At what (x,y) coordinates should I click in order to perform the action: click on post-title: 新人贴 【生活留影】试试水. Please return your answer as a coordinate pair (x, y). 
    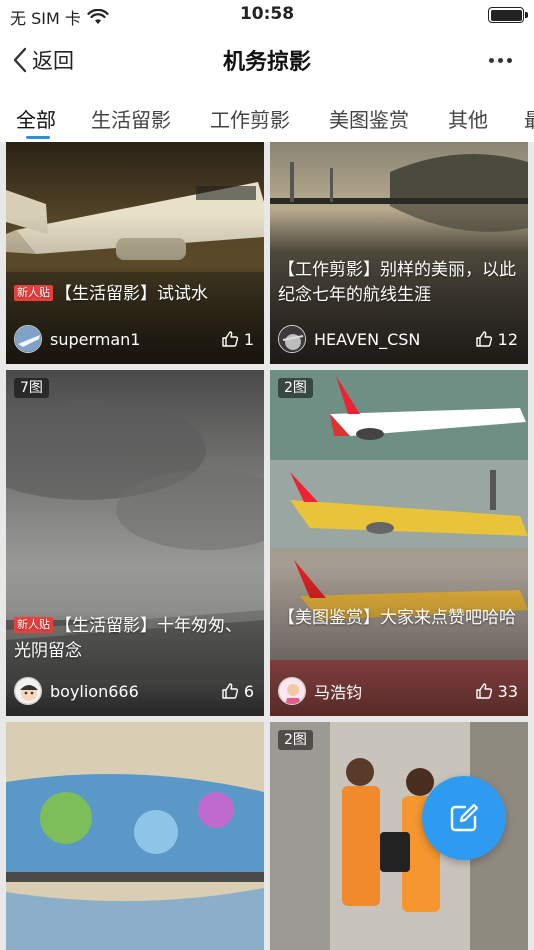
    Looking at the image, I should click on (134, 294).